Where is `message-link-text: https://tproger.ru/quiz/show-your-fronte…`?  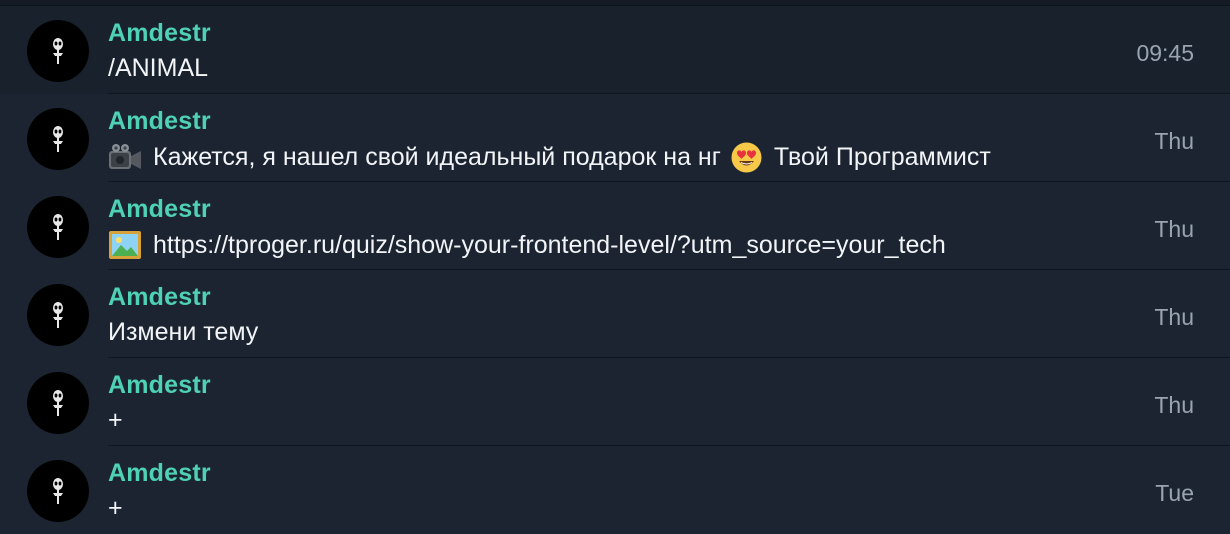 message-link-text: https://tproger.ru/quiz/show-your-fronte… is located at coordinates (549, 244).